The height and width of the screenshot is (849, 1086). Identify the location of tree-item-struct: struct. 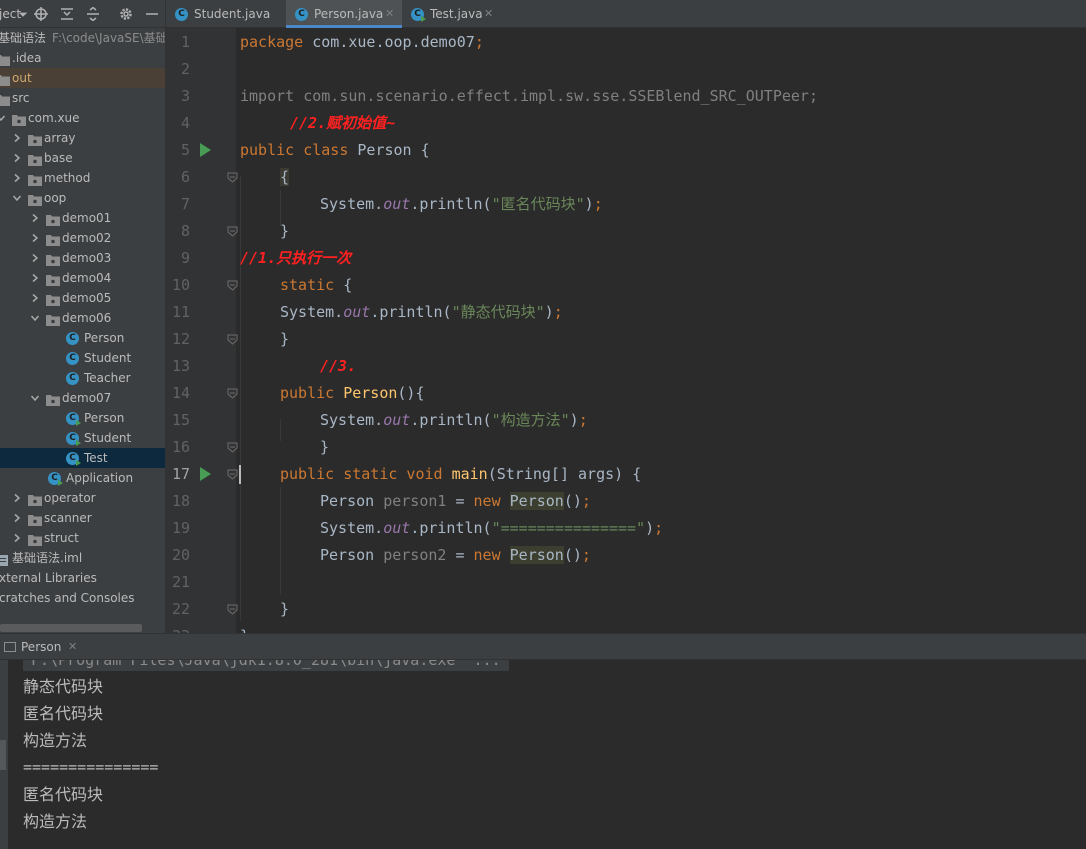
(82, 538).